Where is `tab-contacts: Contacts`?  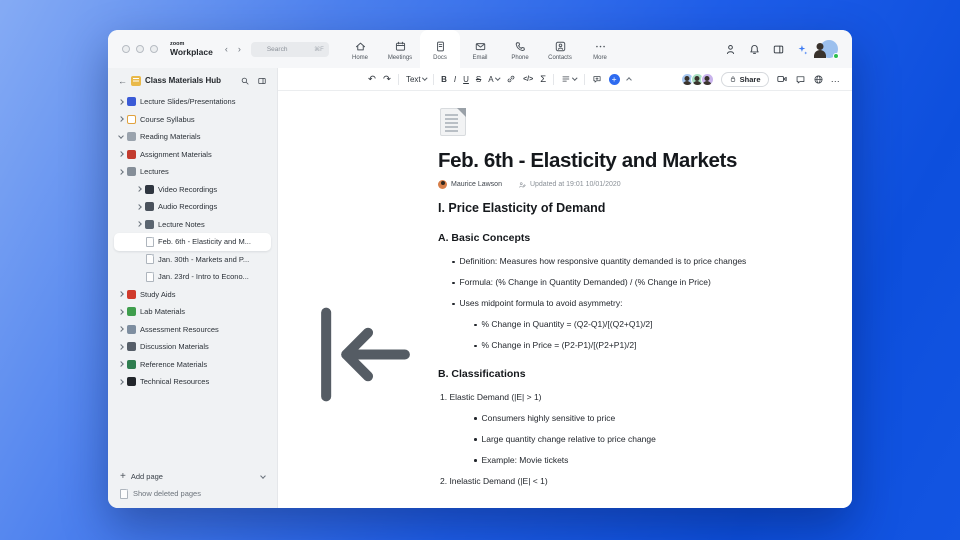 tab-contacts: Contacts is located at coordinates (560, 49).